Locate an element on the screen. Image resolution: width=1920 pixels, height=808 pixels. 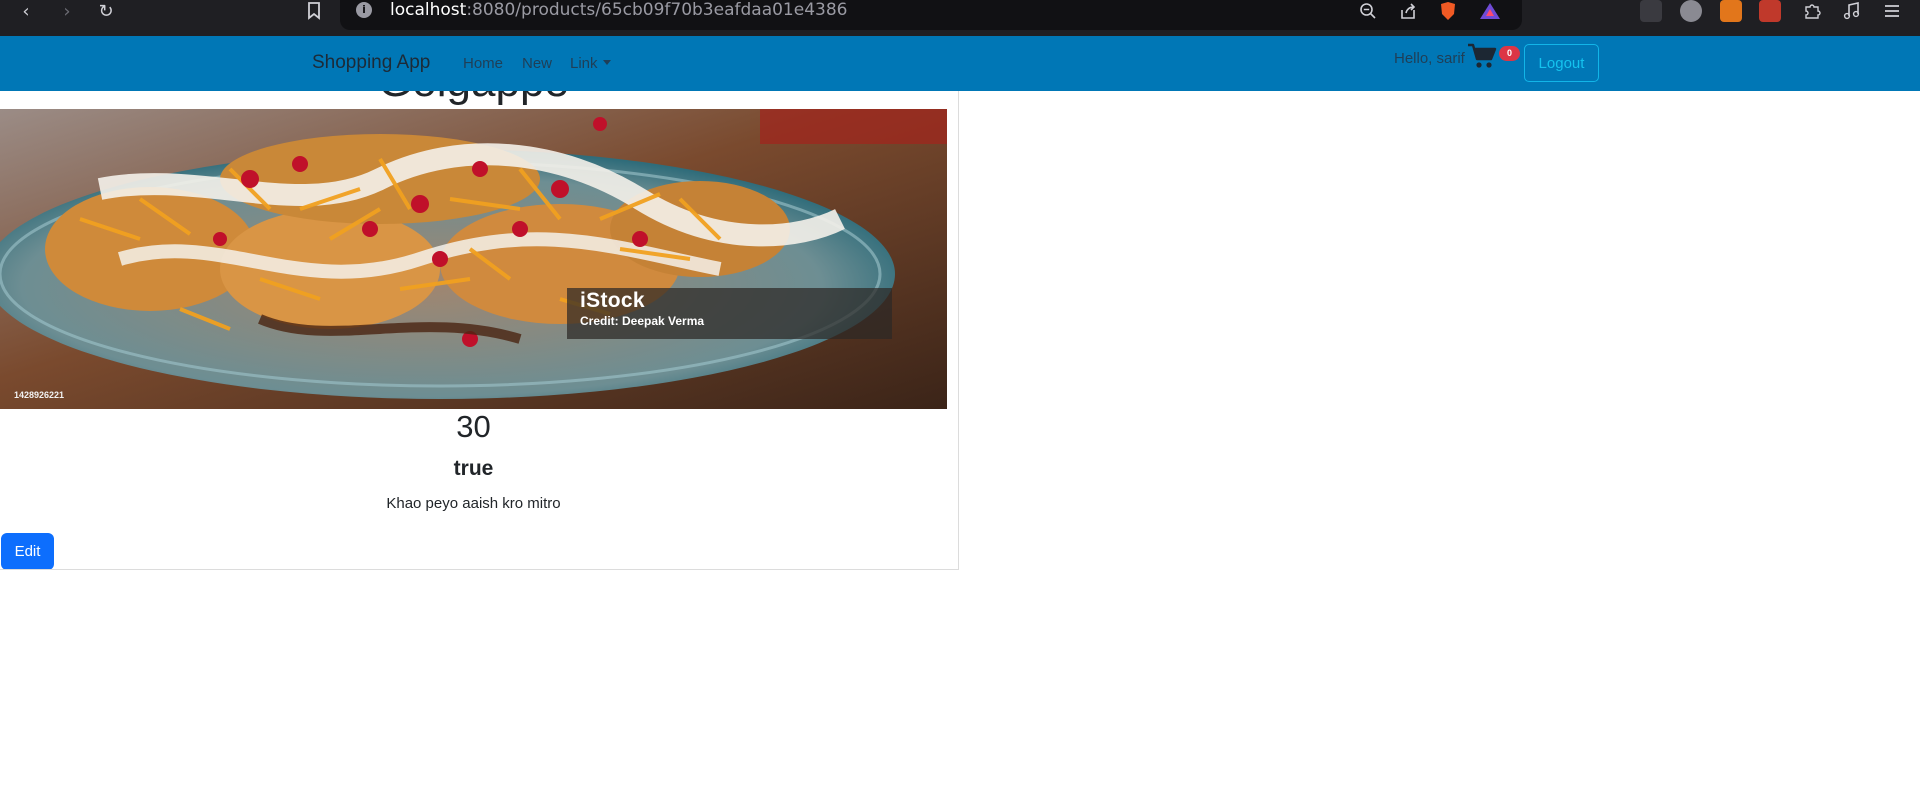
back-icon: ‹ is located at coordinates (26, 11).